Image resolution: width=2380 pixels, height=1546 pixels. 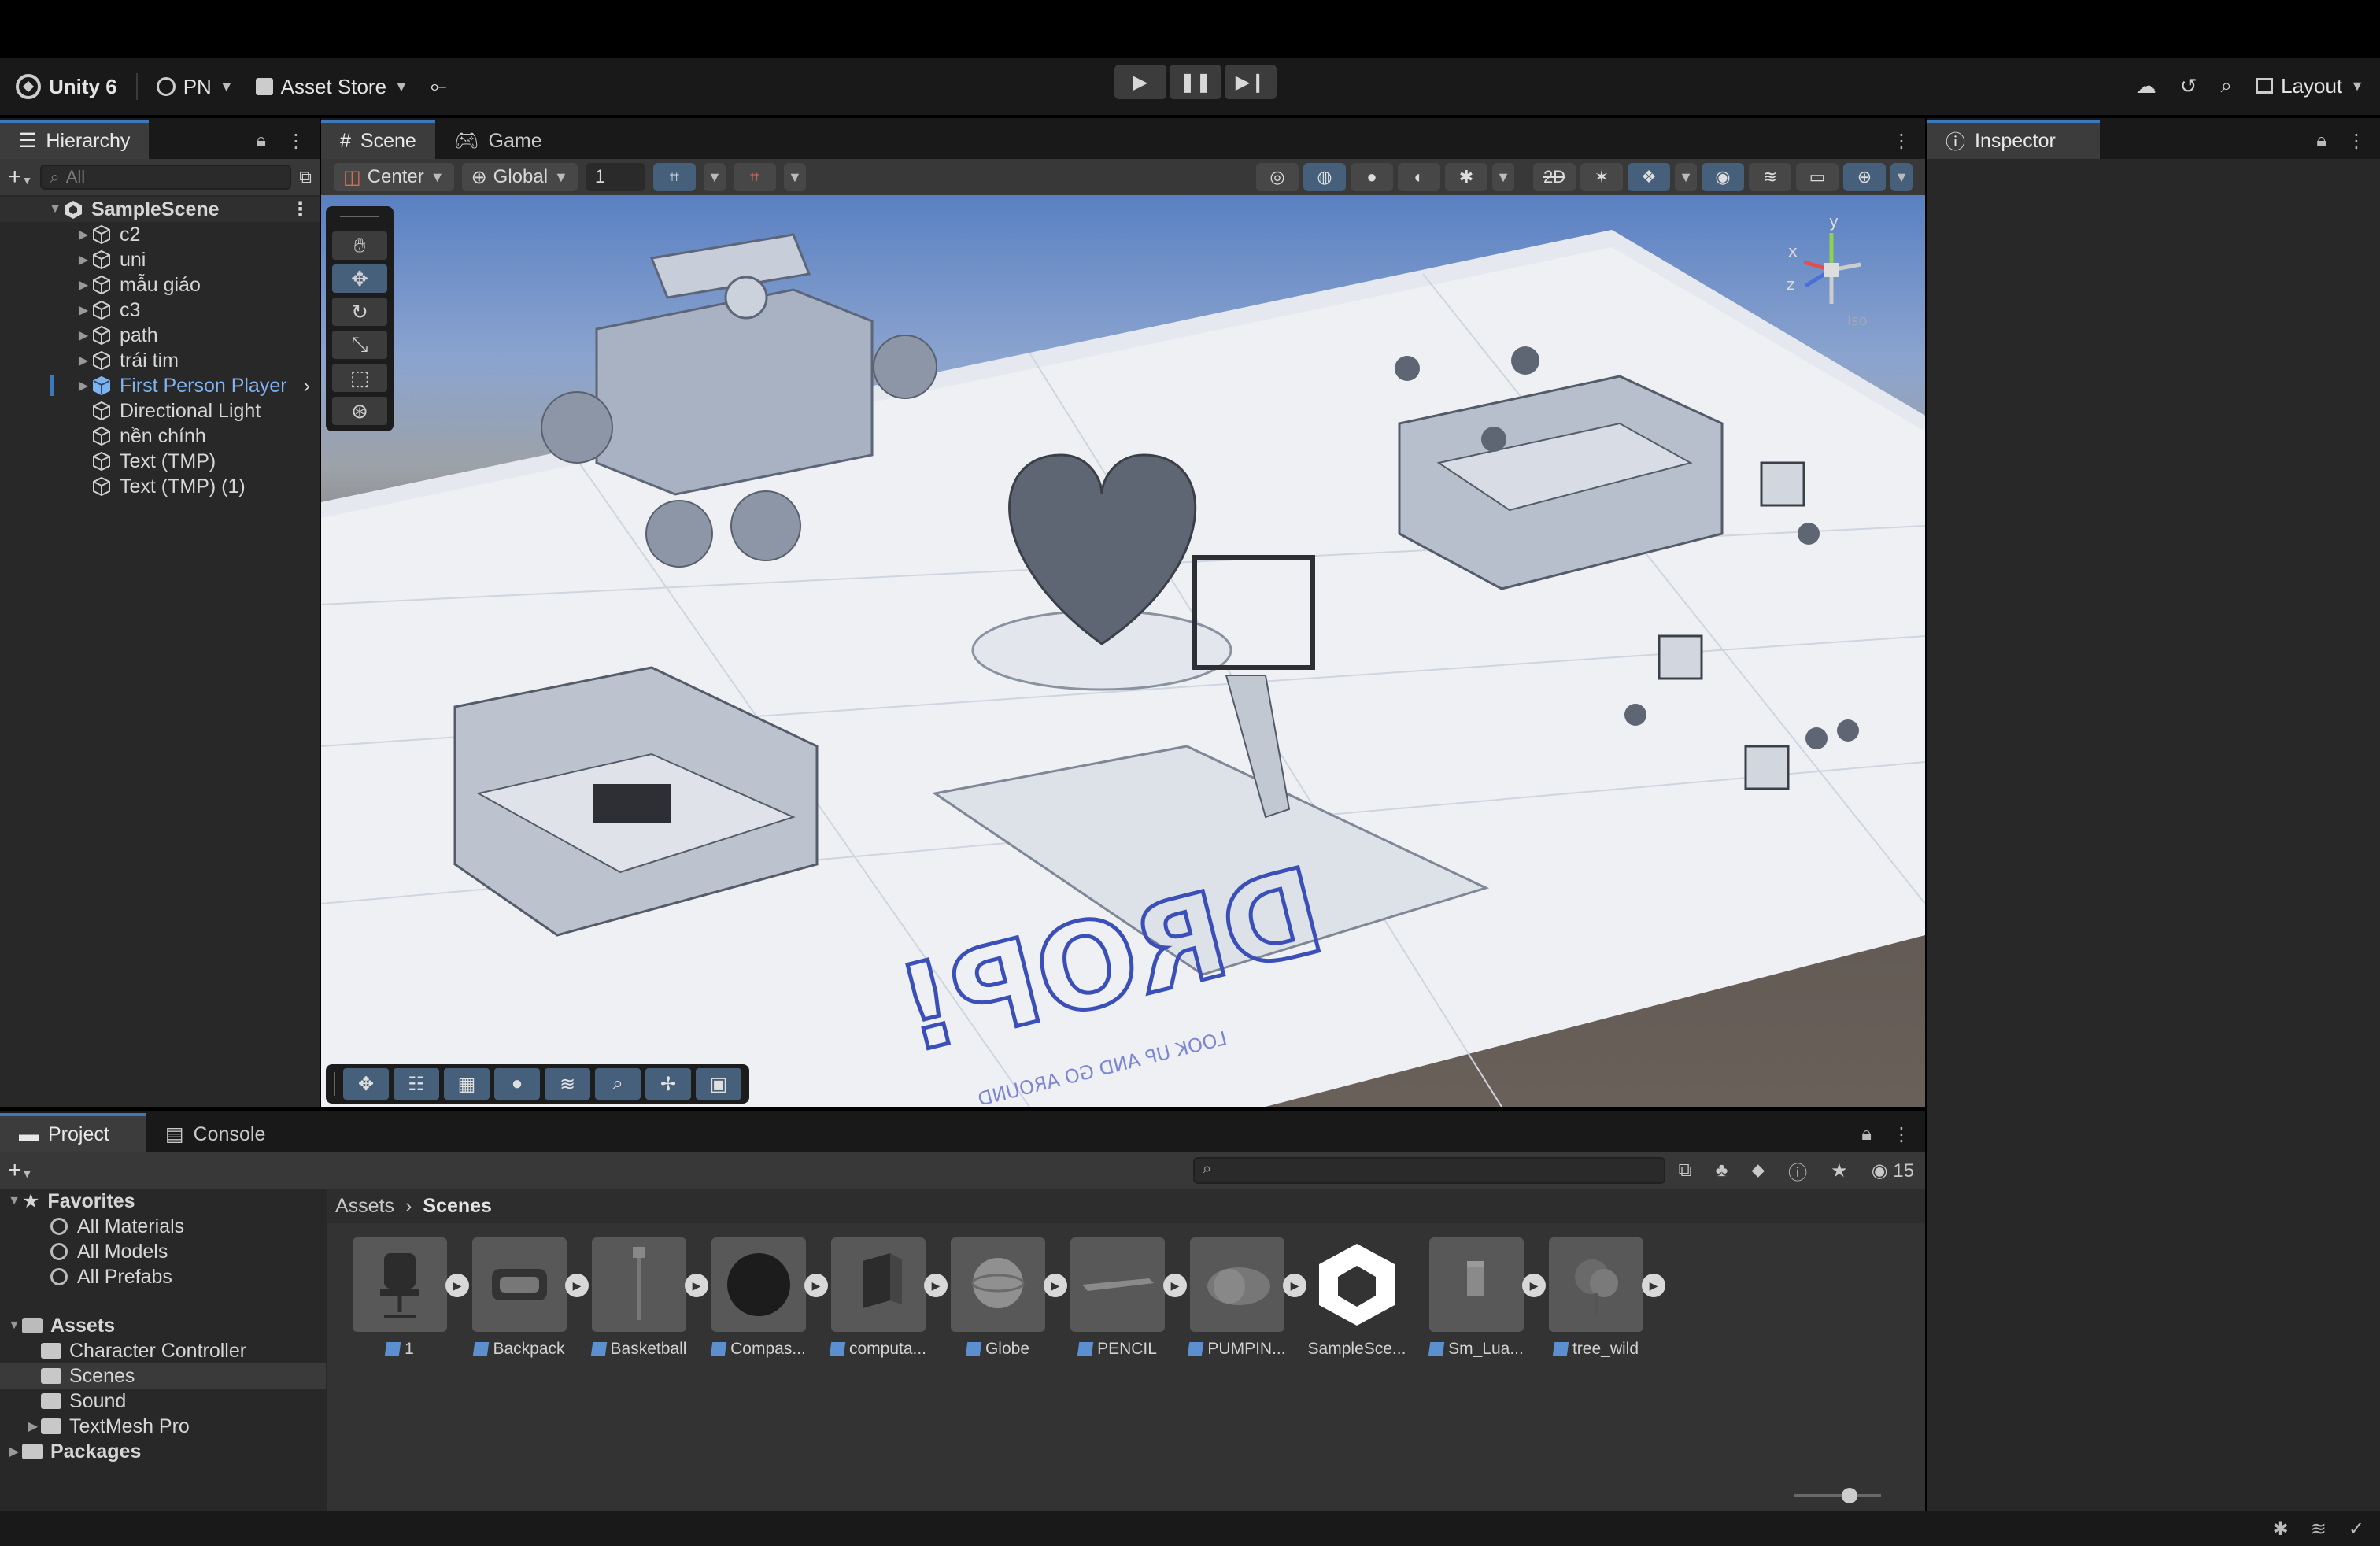 What do you see at coordinates (75, 139) in the screenshot?
I see `tab-hierarchy: ☰ Hierarchy` at bounding box center [75, 139].